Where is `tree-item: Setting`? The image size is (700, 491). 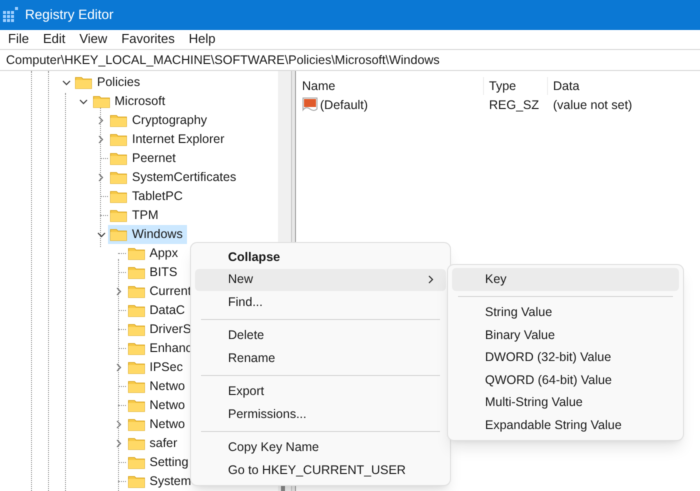
tree-item: Setting is located at coordinates (159, 462).